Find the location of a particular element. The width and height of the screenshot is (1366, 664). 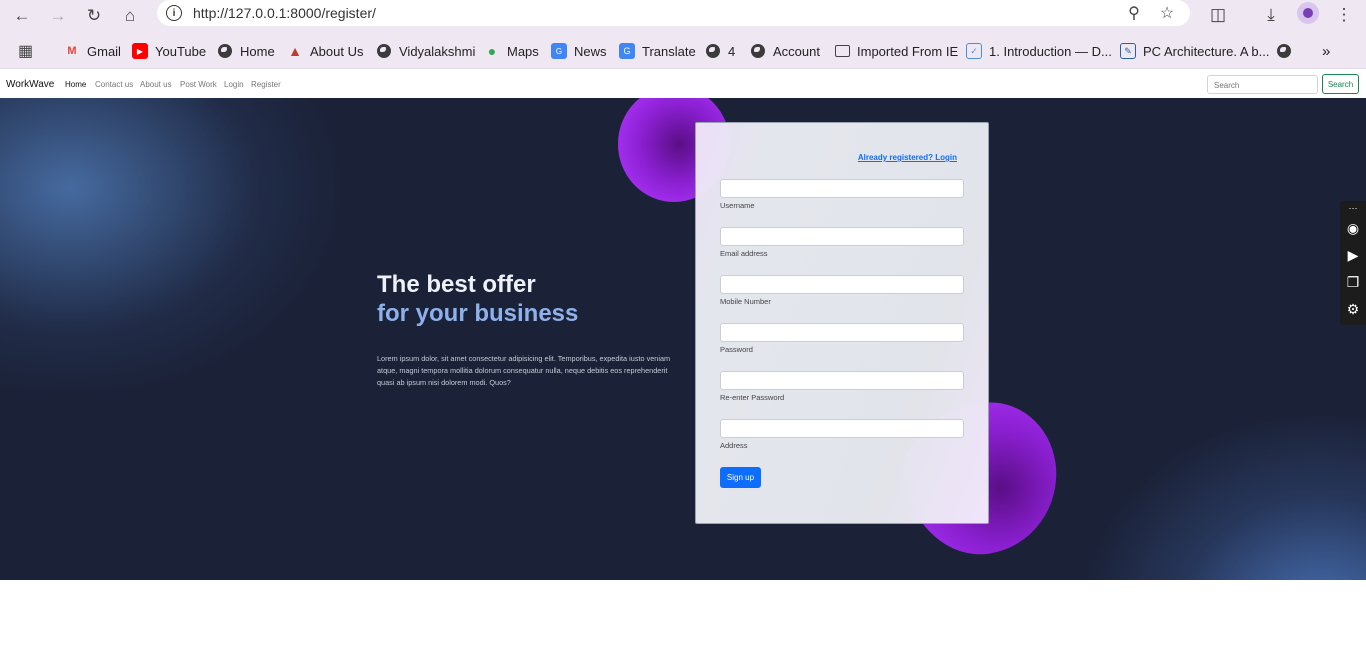

email-label: Email address is located at coordinates (744, 253).